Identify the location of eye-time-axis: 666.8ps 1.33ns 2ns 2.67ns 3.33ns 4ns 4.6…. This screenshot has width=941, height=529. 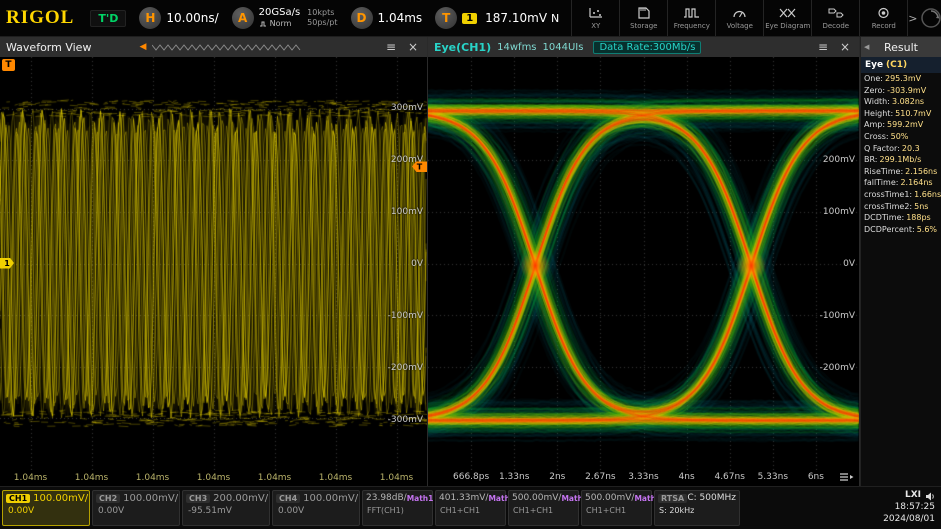
(643, 478).